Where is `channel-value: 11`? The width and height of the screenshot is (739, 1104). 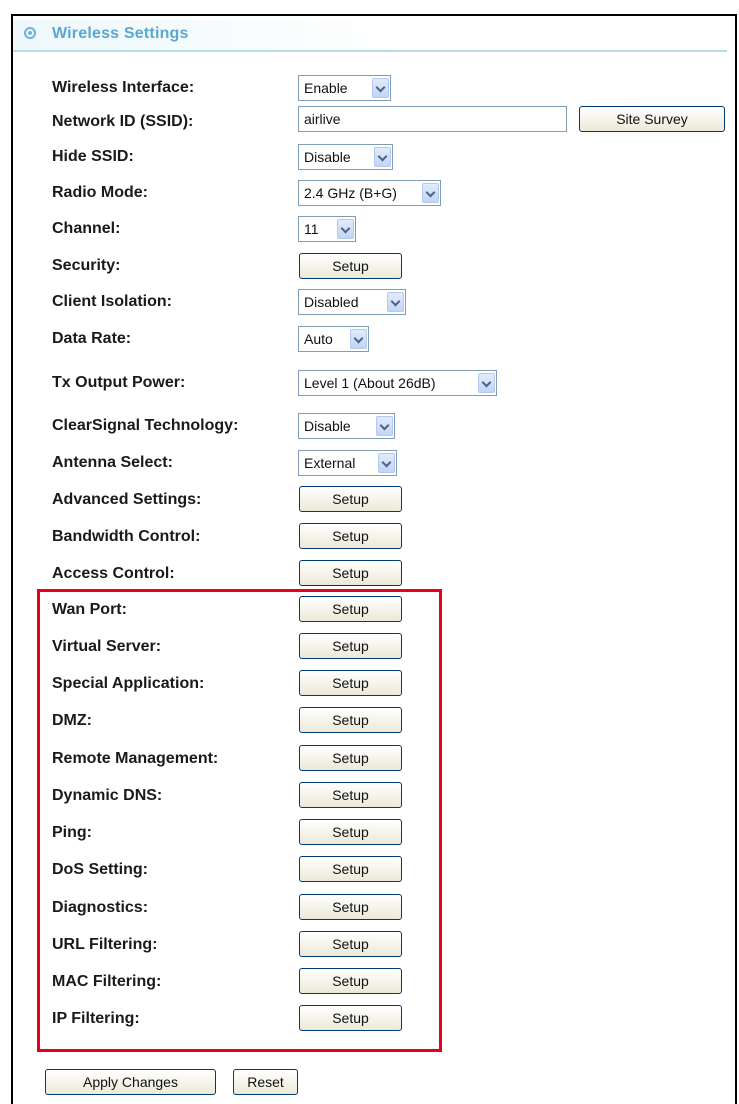
channel-value: 11 is located at coordinates (311, 229).